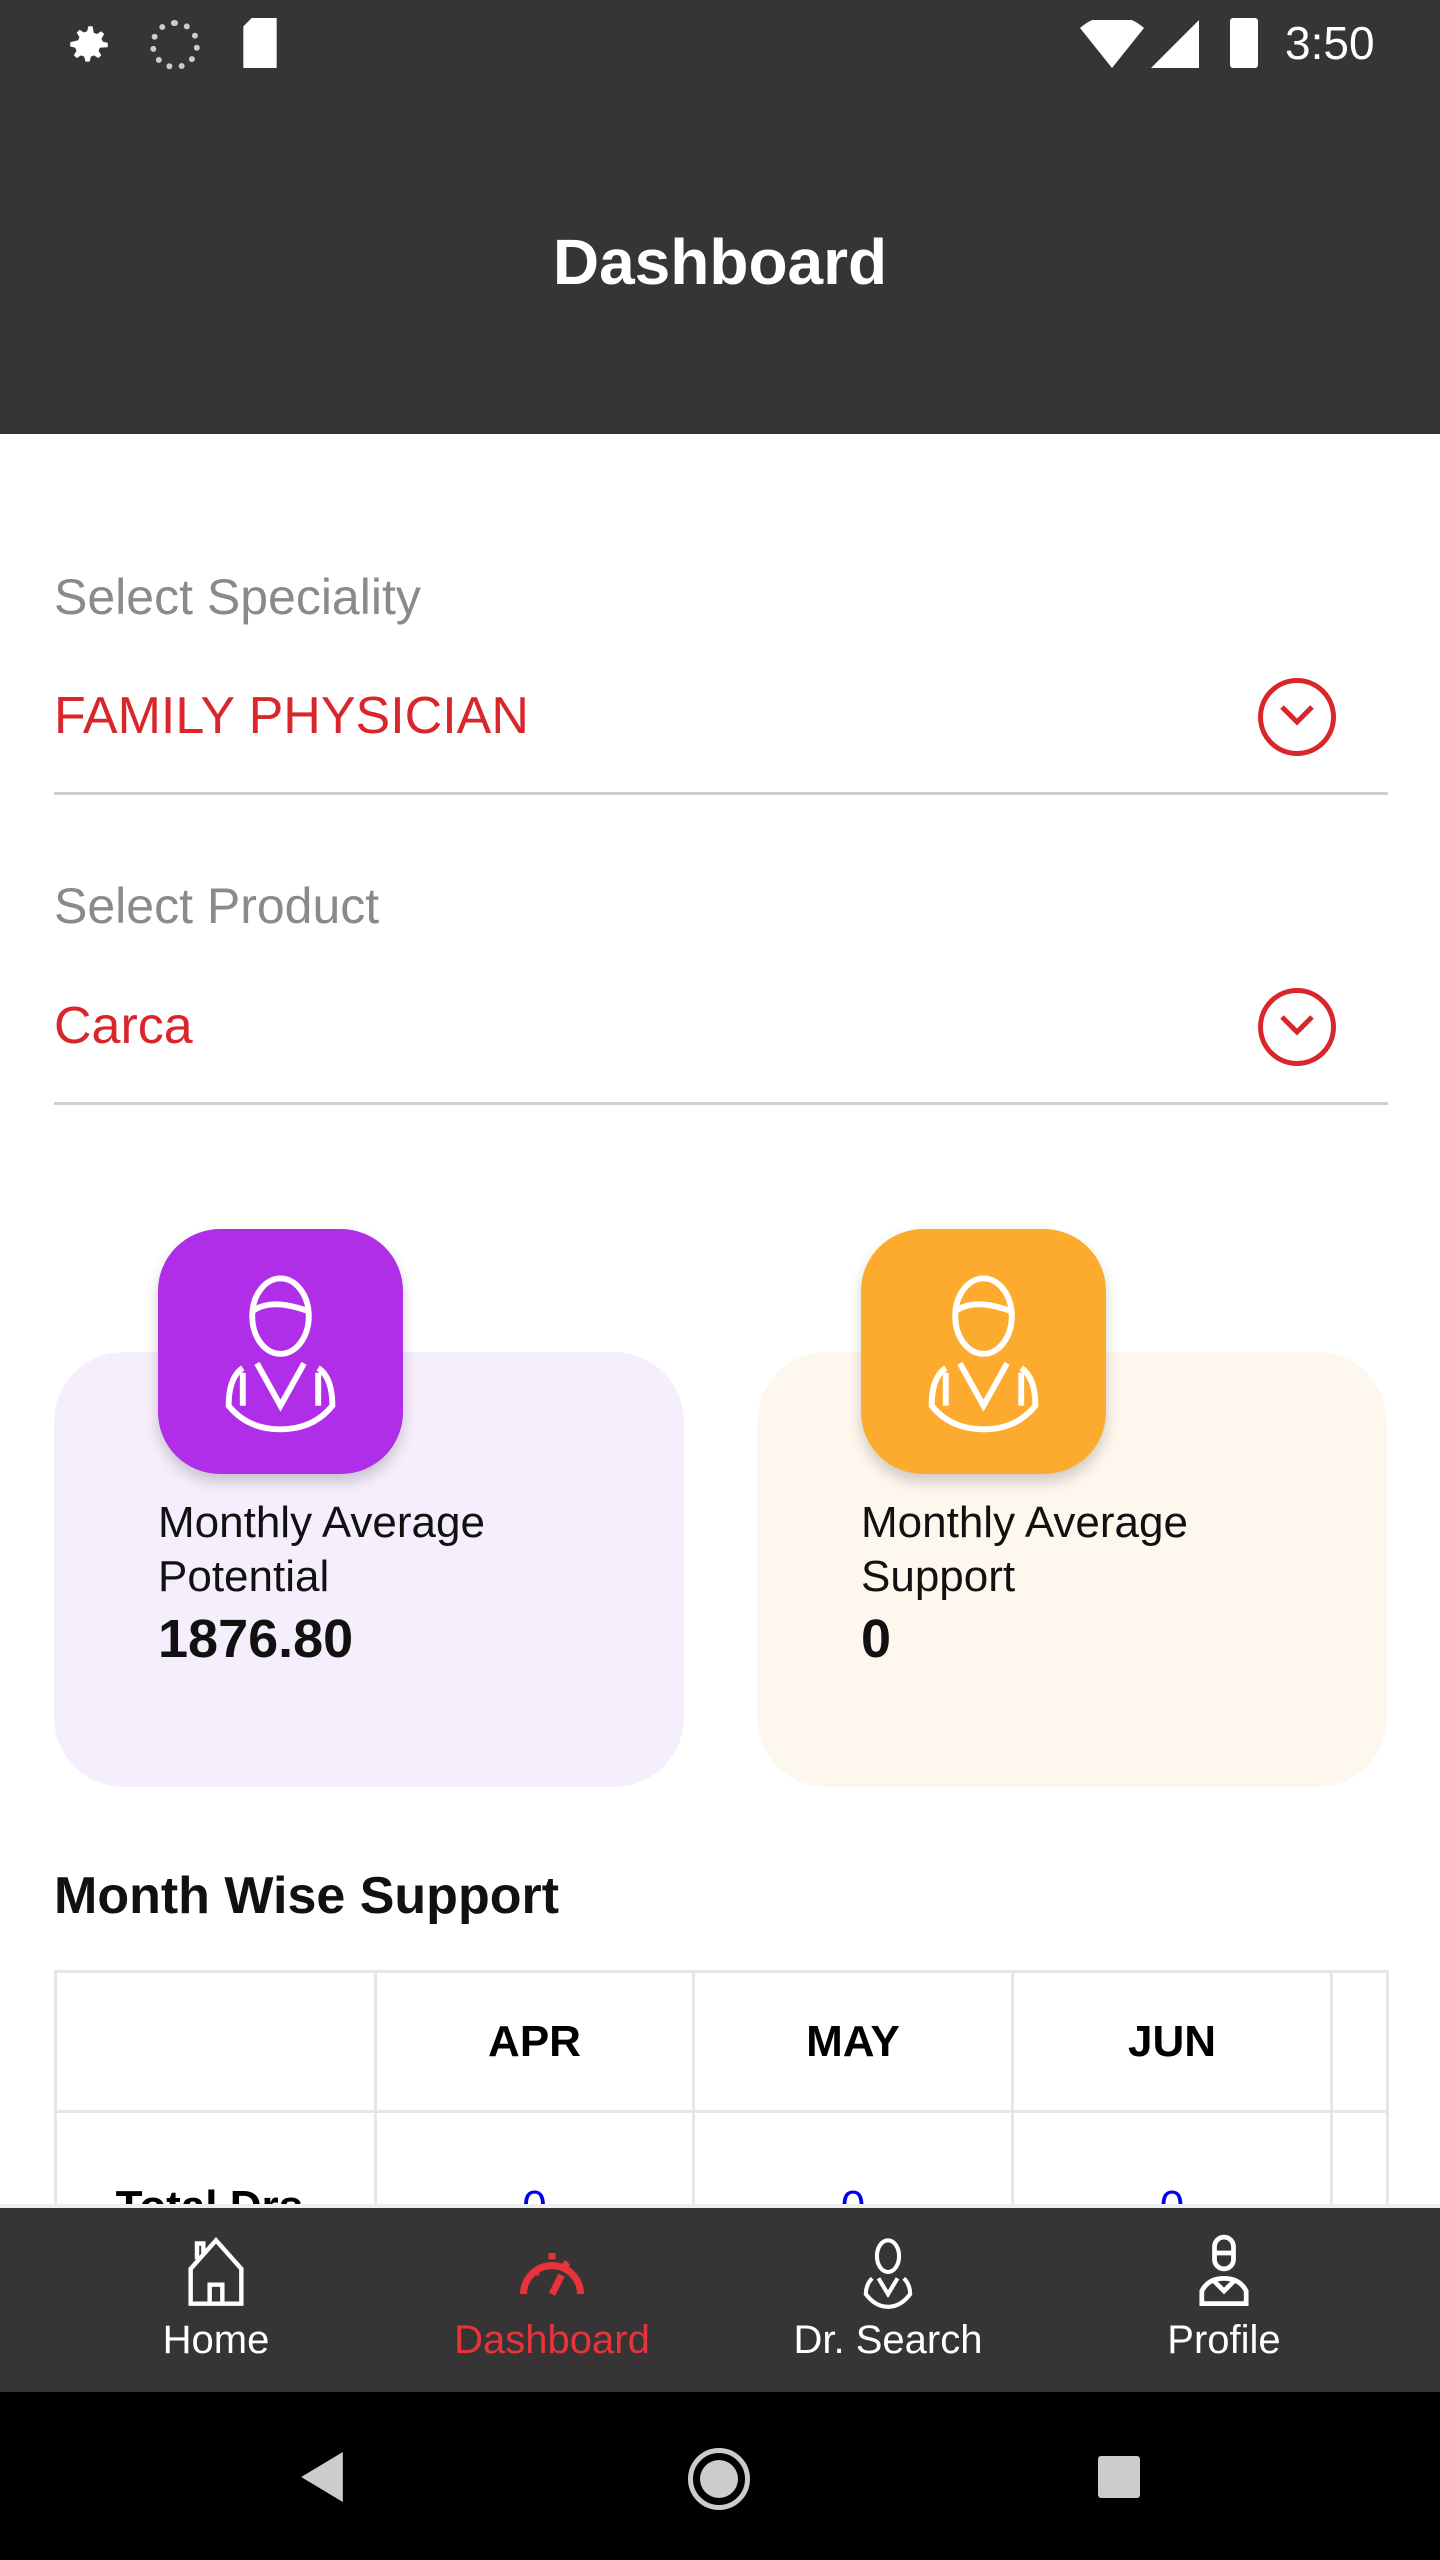  Describe the element at coordinates (720, 45) in the screenshot. I see `status-bar: 3:50` at that location.